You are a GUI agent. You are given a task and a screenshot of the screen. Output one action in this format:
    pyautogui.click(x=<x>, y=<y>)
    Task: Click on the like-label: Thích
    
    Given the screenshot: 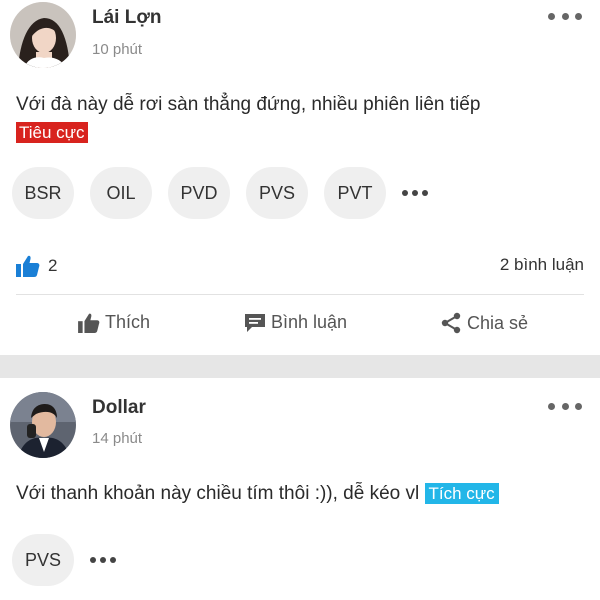 What is the action you would take?
    pyautogui.click(x=128, y=322)
    